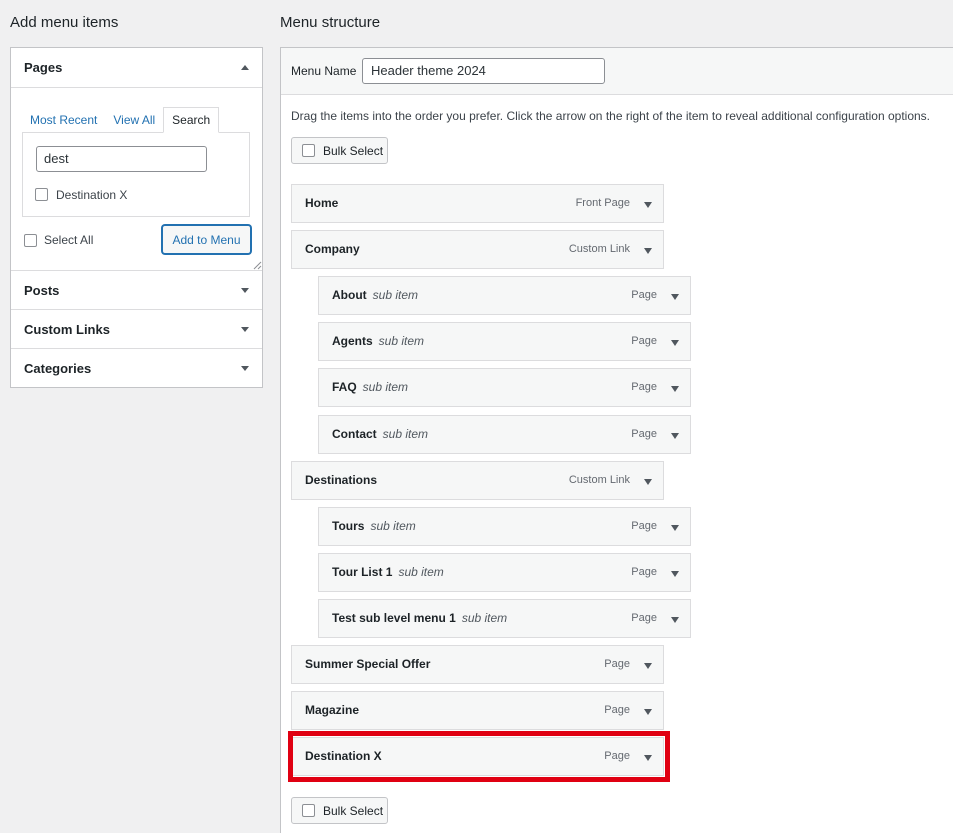 This screenshot has width=953, height=833. Describe the element at coordinates (134, 120) in the screenshot. I see `tab-view-all: View All` at that location.